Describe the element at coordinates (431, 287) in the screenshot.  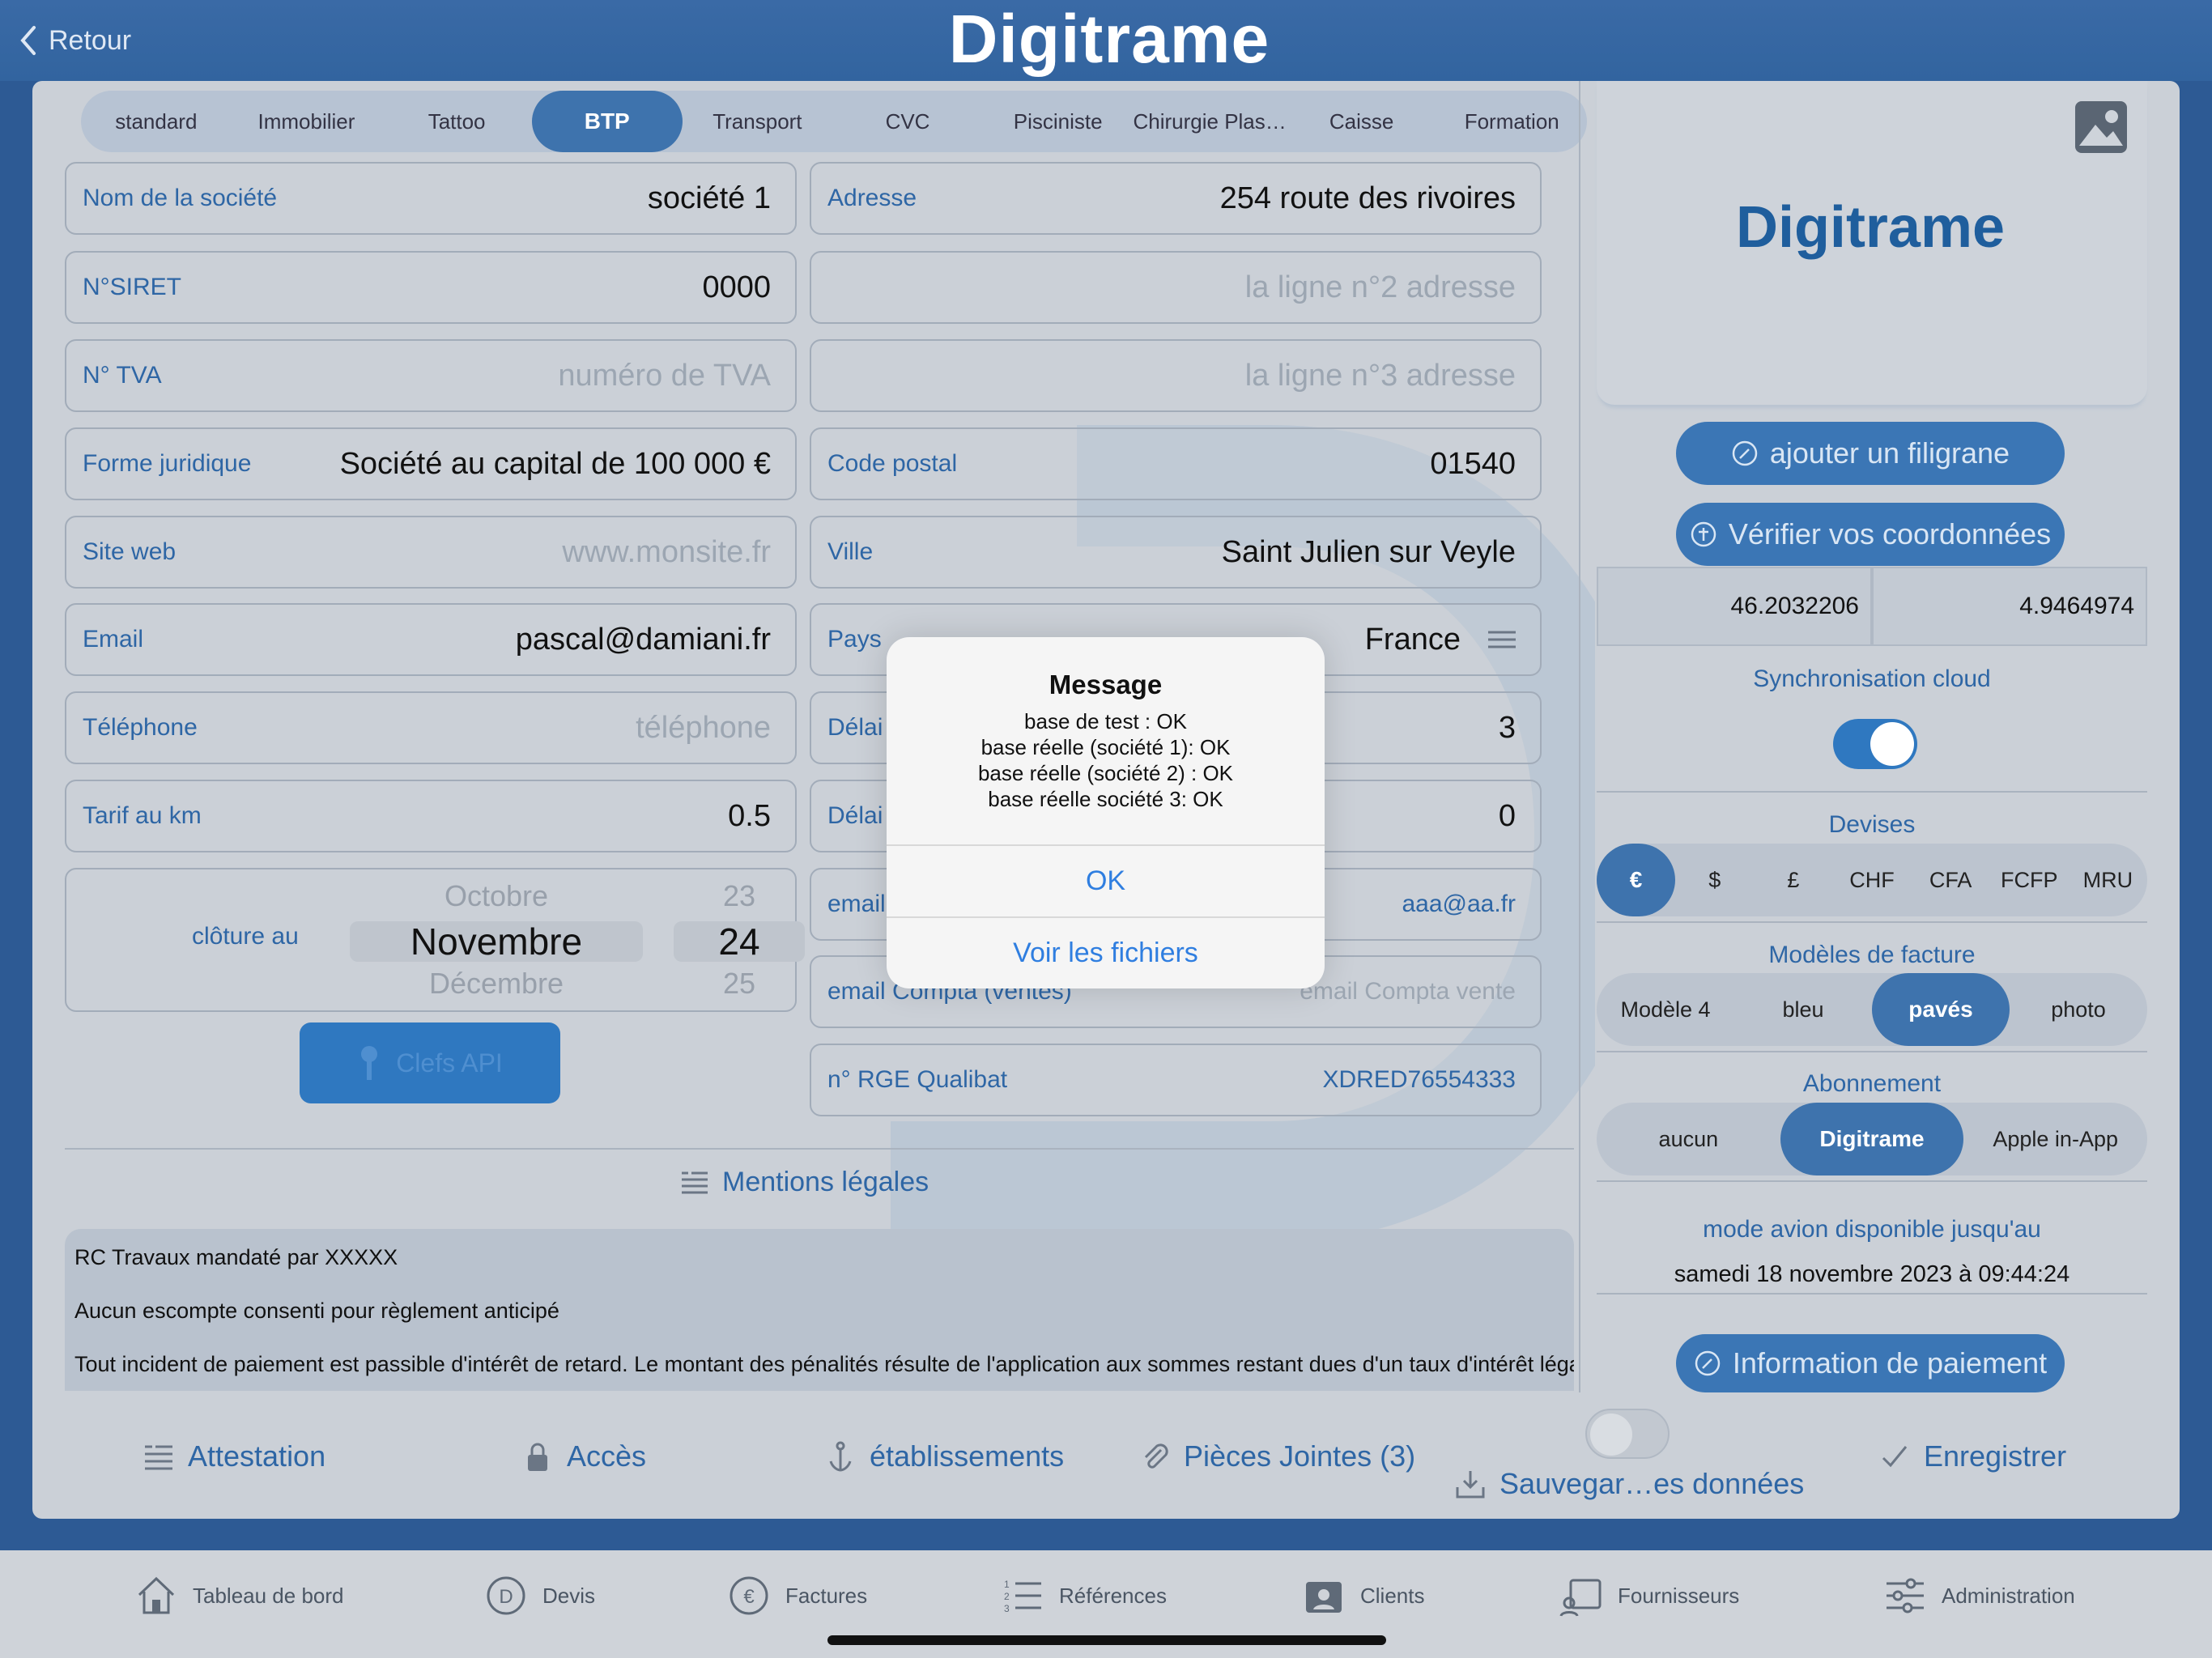
I see `siret-field: N°SIRET 0000` at that location.